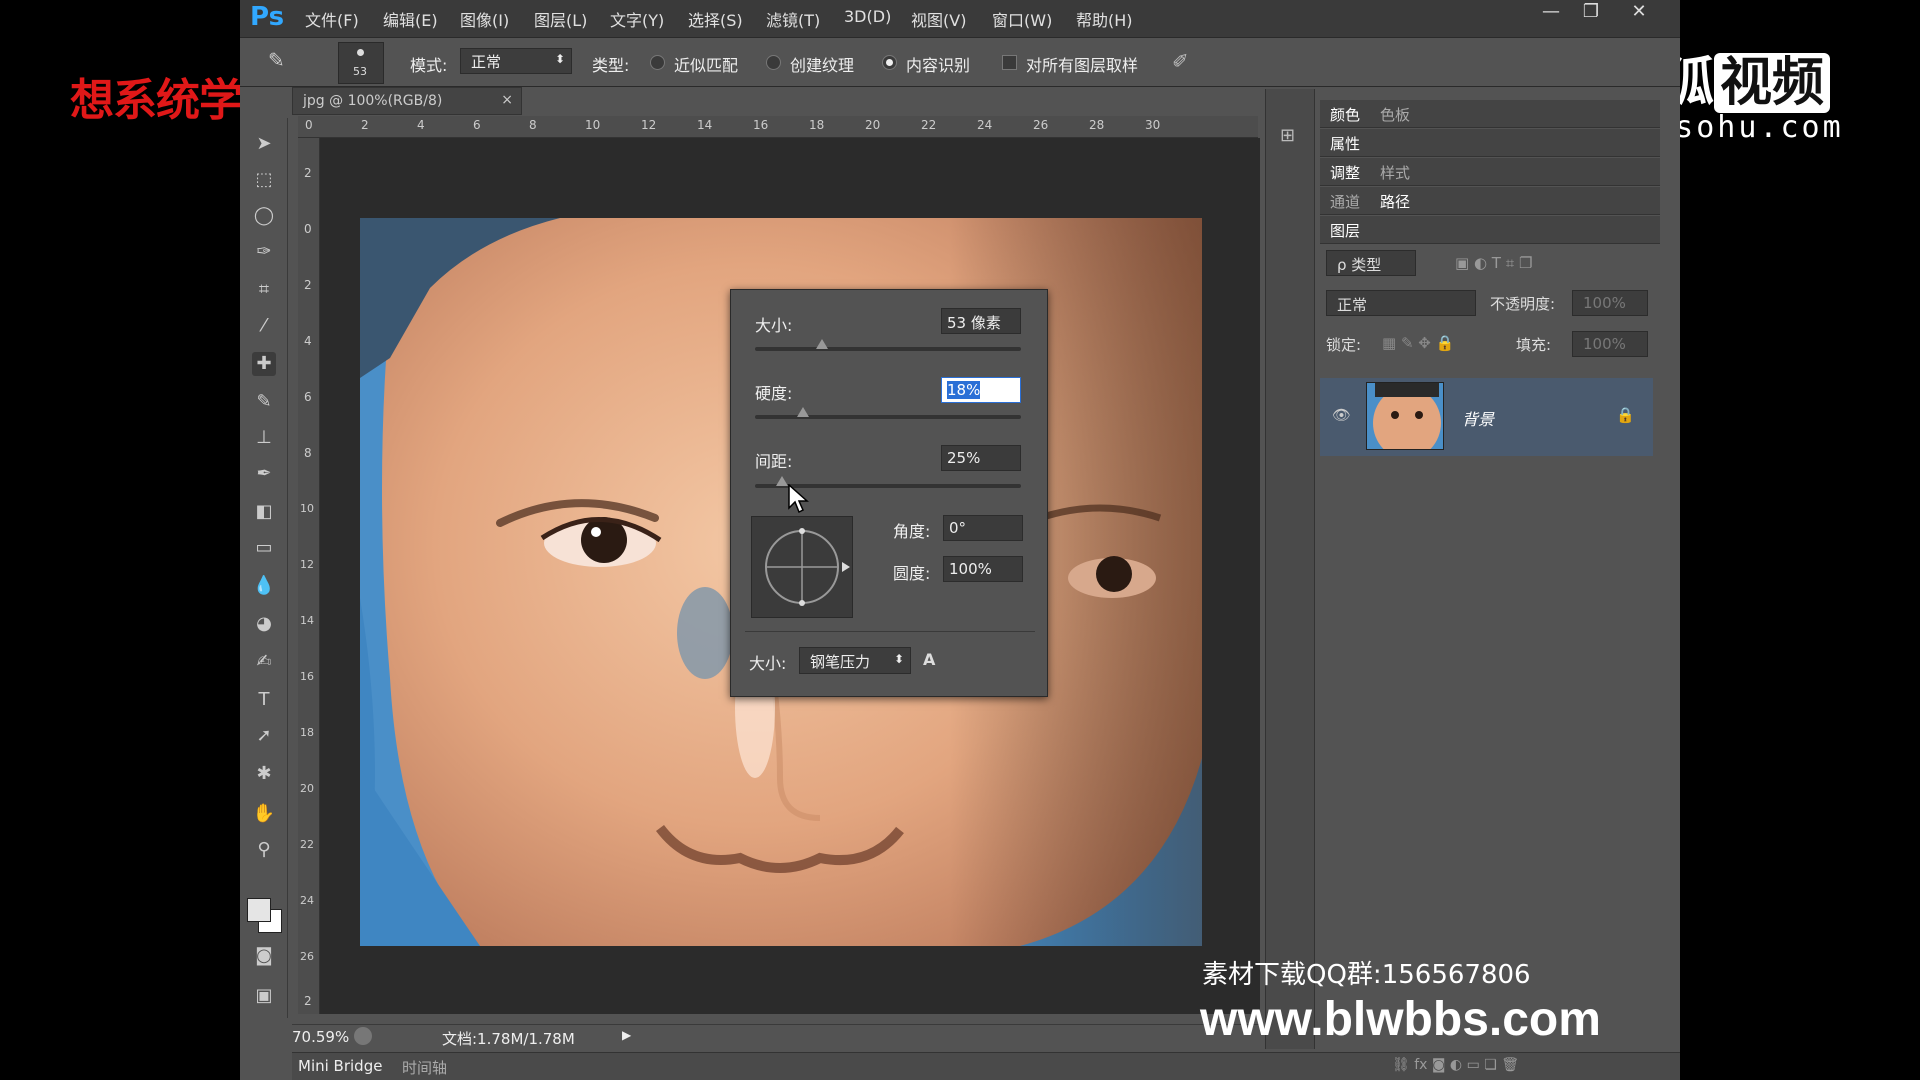 This screenshot has height=1080, width=1920. I want to click on document-tab-close-icon: ×, so click(507, 100).